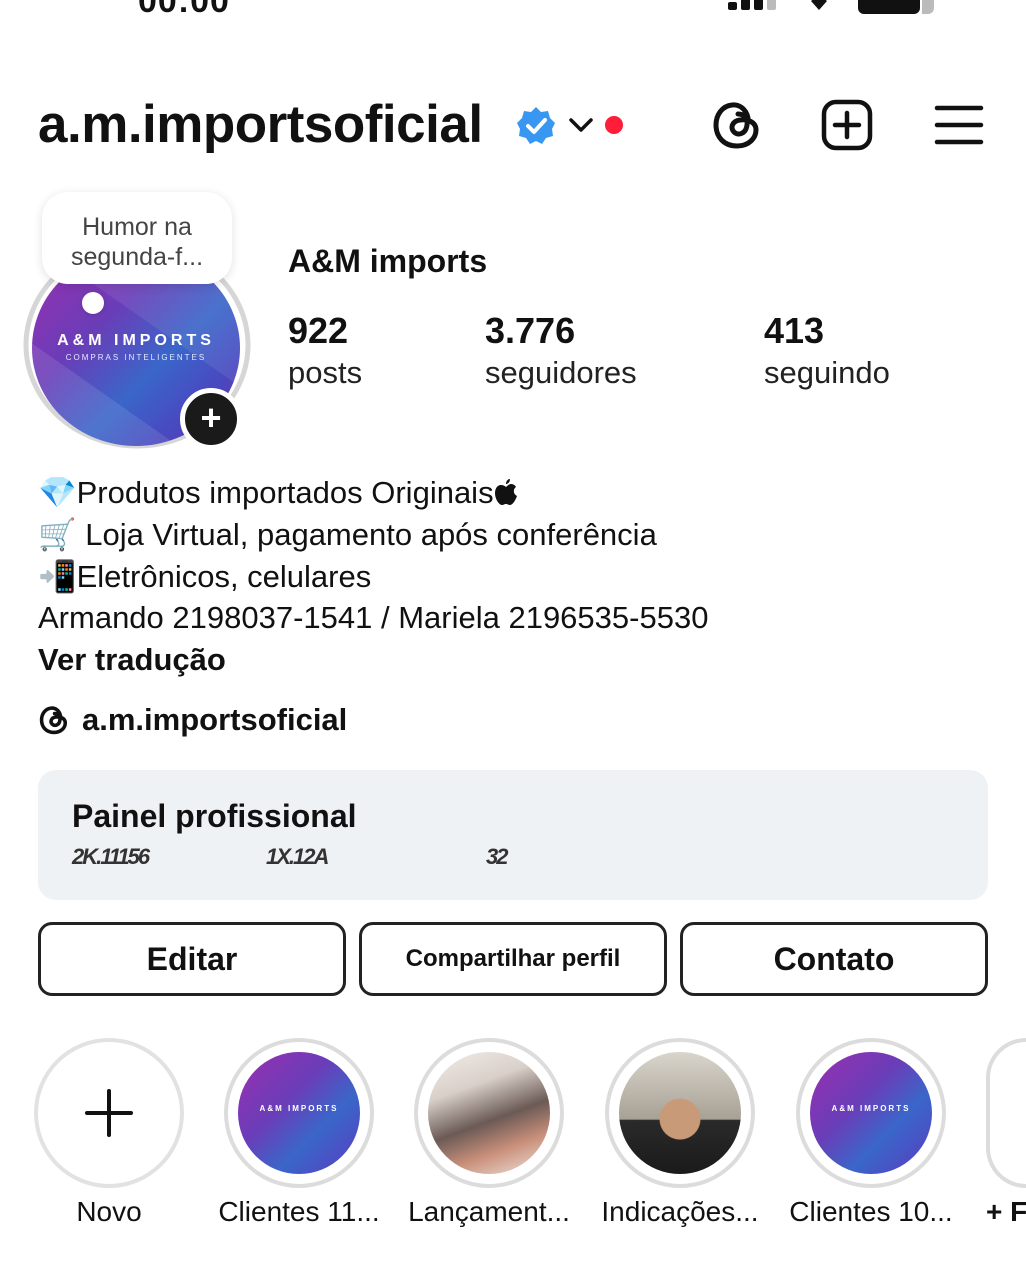 This screenshot has height=1280, width=1026. Describe the element at coordinates (819, 5) in the screenshot. I see `wifi-icon` at that location.